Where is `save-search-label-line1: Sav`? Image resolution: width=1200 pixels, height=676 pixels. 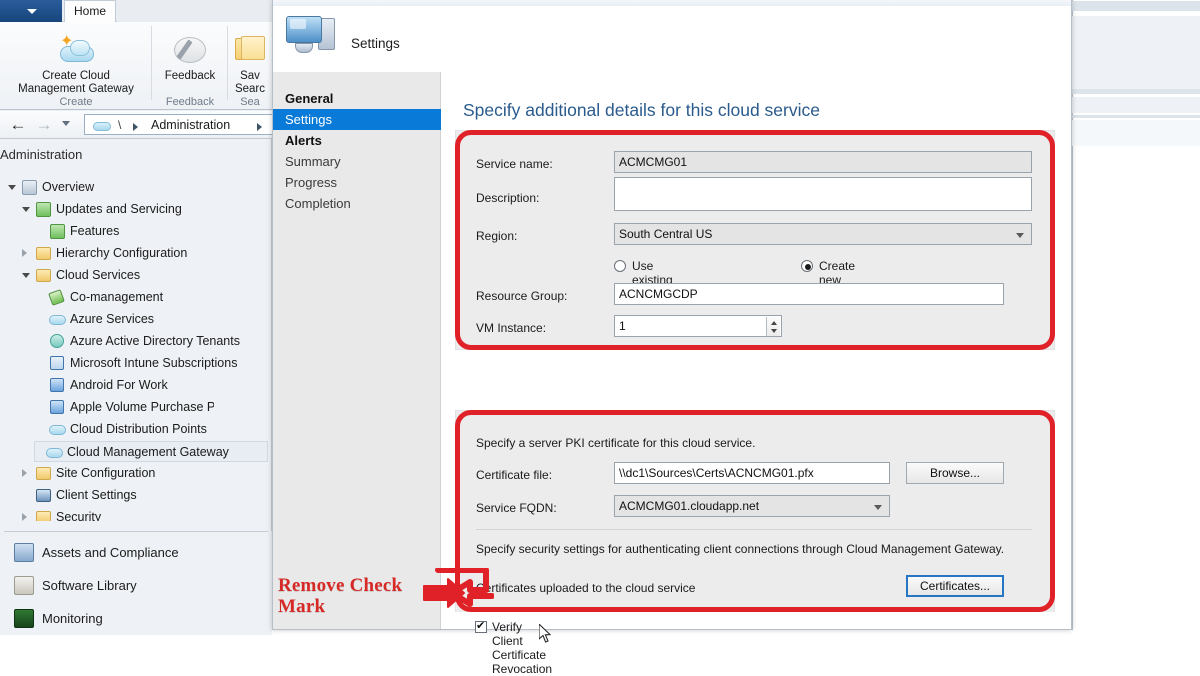 save-search-label-line1: Sav is located at coordinates (250, 76).